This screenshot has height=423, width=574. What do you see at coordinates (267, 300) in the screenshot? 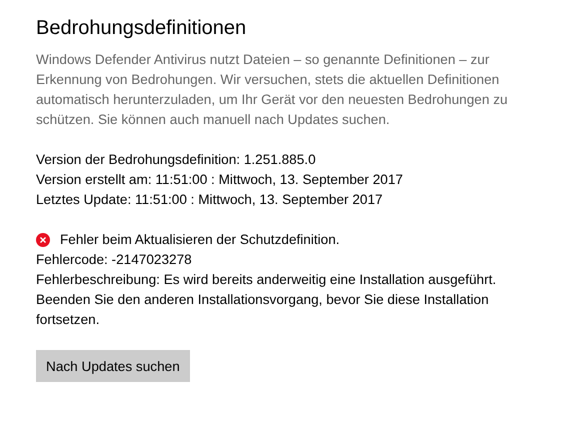
I see `error-text: Fehlerbeschreibung: Es wird bereits anderweitig eine Installation ausgeführt. Beenden Sie den anderen Installationsvorgang, bevor Sie diese Installation fortsetzen.` at bounding box center [267, 300].